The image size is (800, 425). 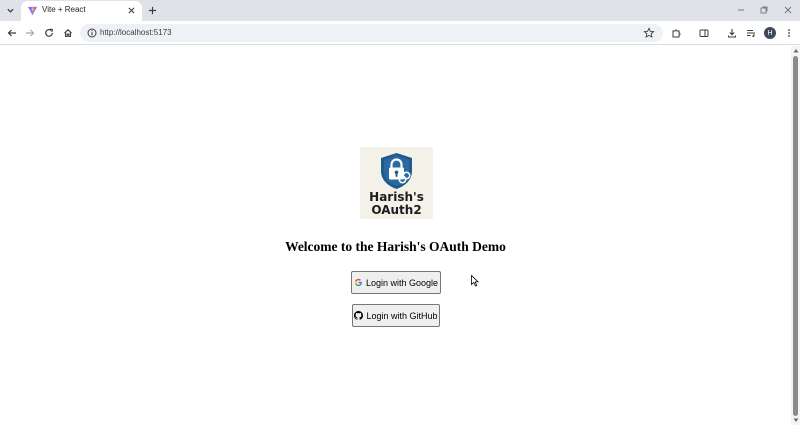 I want to click on window-close-icon, so click(x=788, y=10).